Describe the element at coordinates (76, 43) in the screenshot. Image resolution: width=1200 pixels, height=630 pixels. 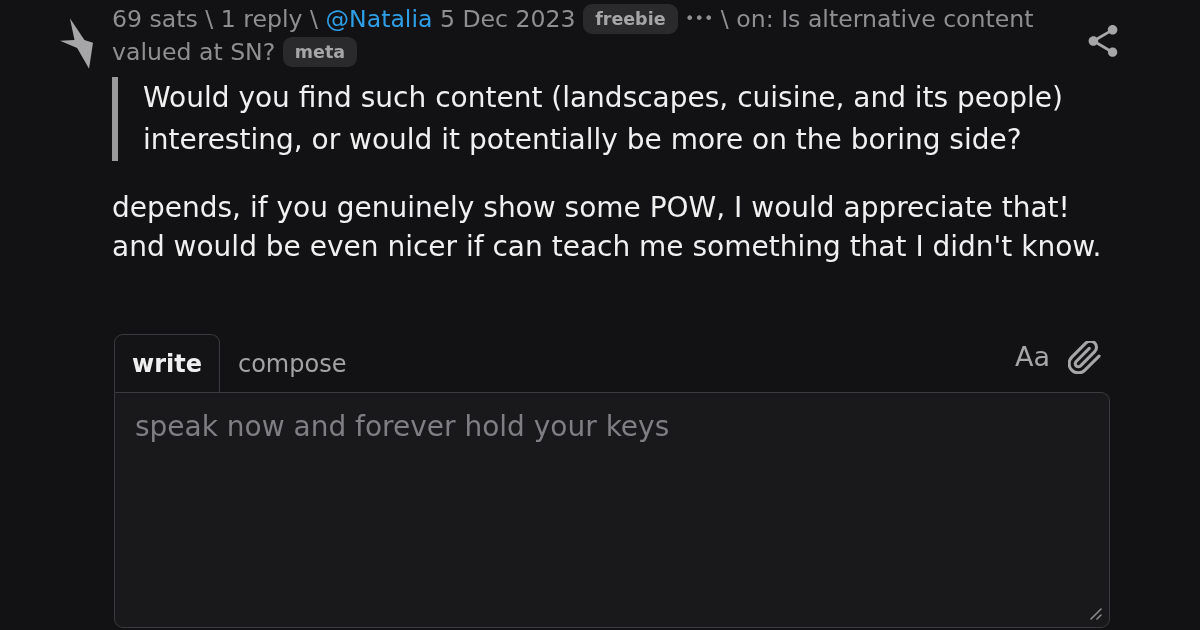
I see `lightning-bolt-icon` at that location.